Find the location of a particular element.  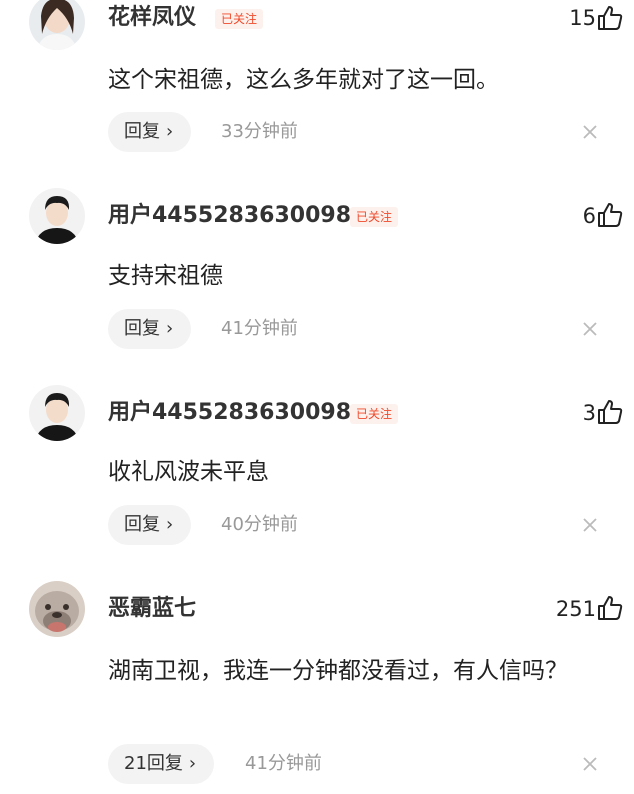

comment-text: 支持宋祖德 is located at coordinates (165, 276).